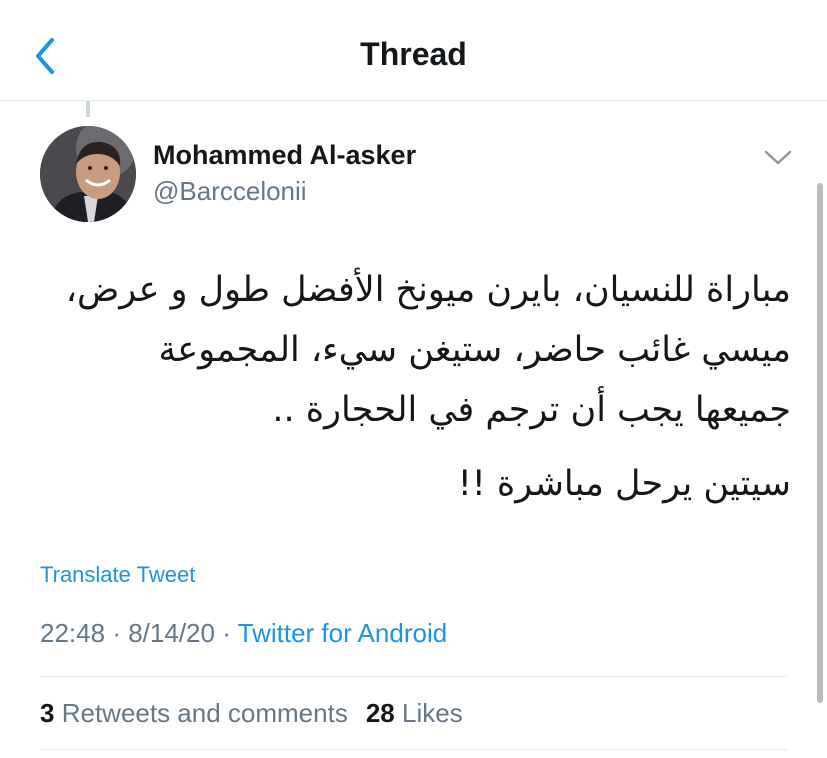 The image size is (827, 758). I want to click on thread-header: Thread, so click(413, 50).